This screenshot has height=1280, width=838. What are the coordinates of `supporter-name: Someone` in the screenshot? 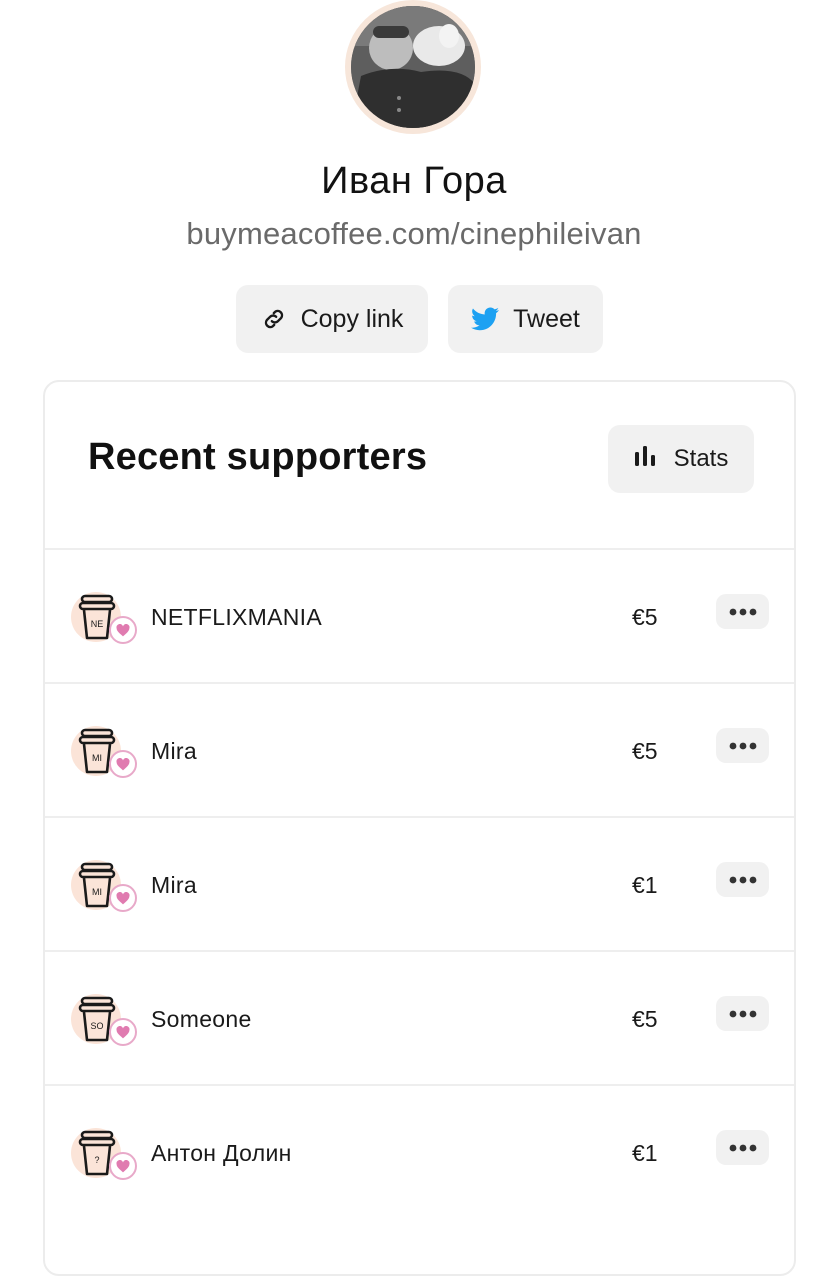 It's located at (201, 1019).